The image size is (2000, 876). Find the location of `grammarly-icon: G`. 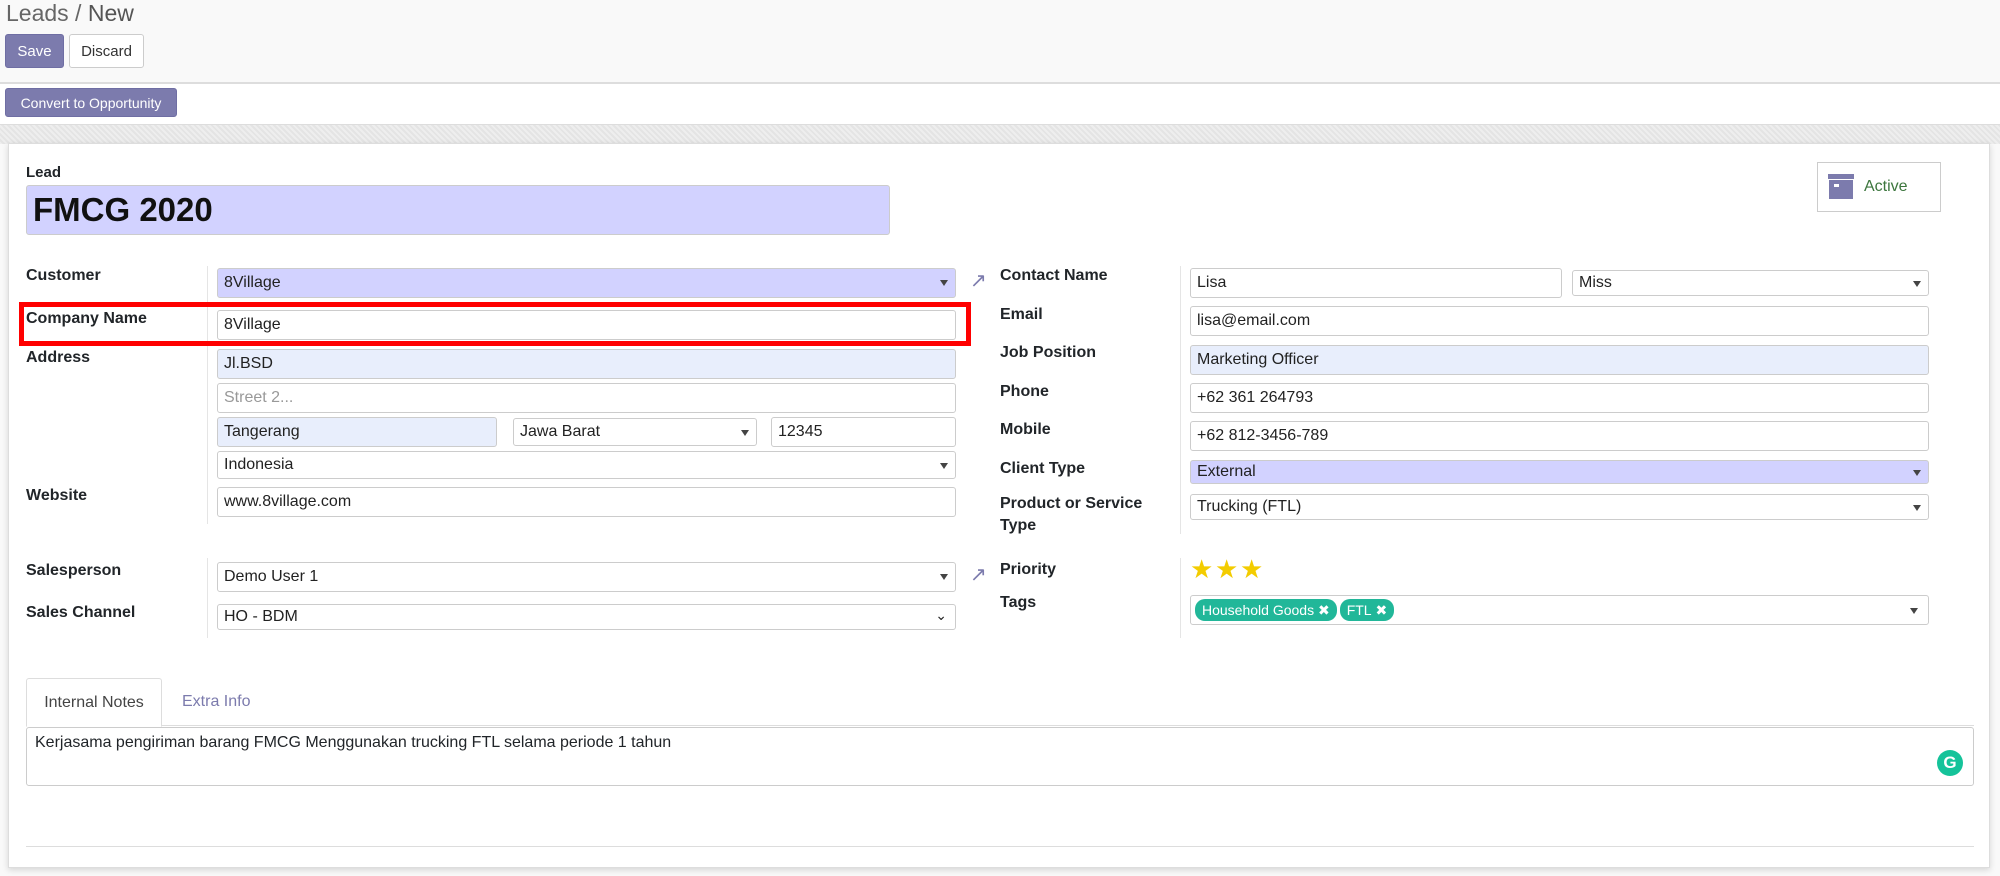

grammarly-icon: G is located at coordinates (1950, 763).